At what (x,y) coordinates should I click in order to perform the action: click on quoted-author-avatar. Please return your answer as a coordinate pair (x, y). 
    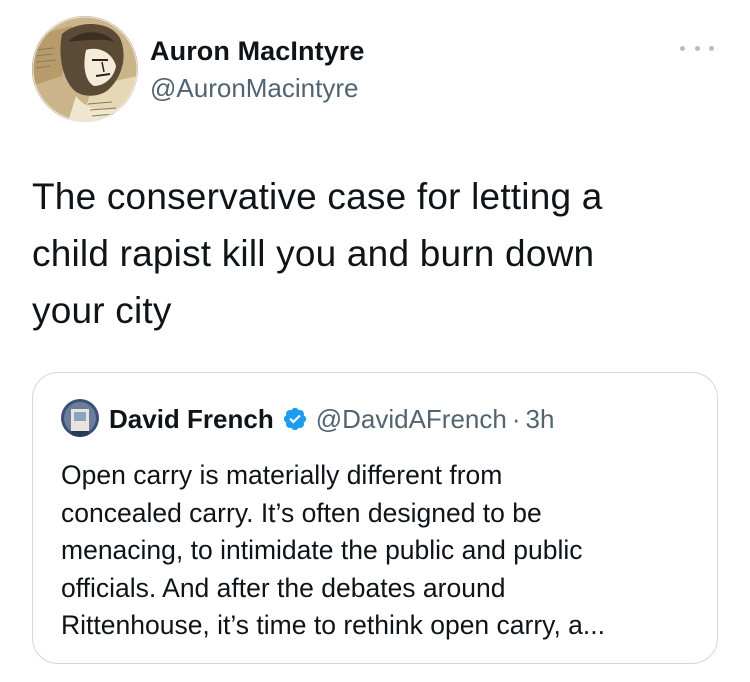
    Looking at the image, I should click on (80, 418).